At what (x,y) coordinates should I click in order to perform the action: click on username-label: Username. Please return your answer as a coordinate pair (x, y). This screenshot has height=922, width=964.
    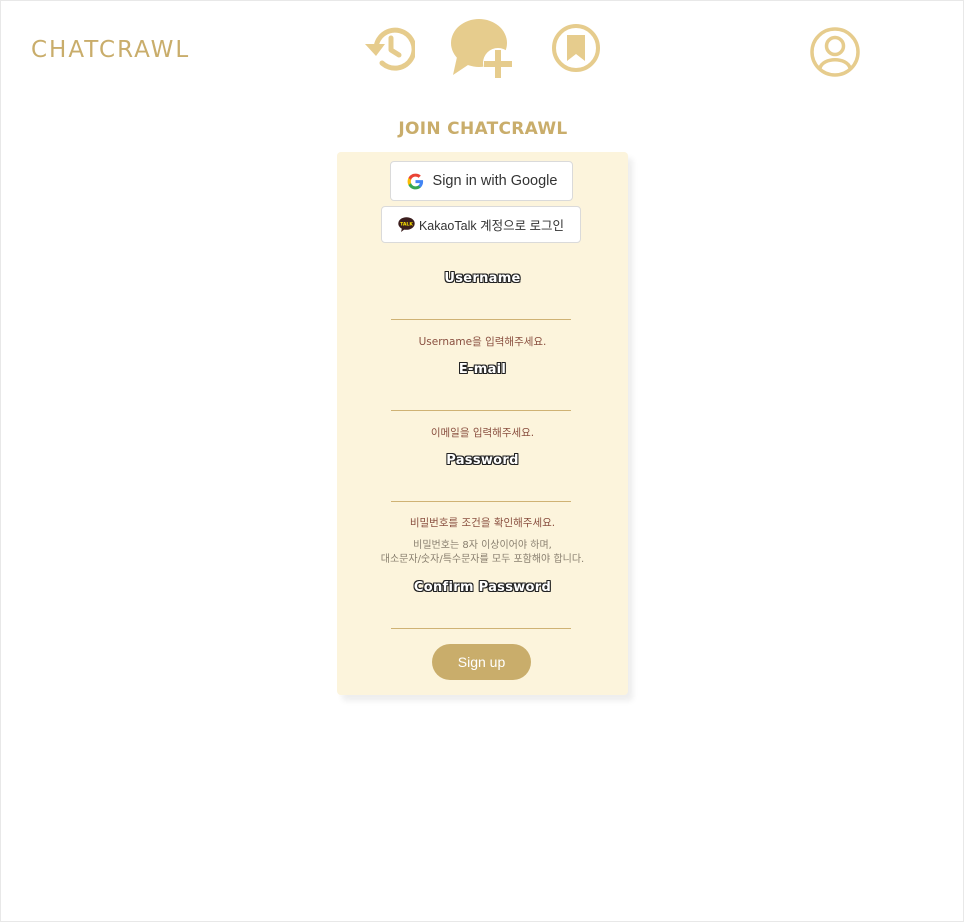
    Looking at the image, I should click on (482, 278).